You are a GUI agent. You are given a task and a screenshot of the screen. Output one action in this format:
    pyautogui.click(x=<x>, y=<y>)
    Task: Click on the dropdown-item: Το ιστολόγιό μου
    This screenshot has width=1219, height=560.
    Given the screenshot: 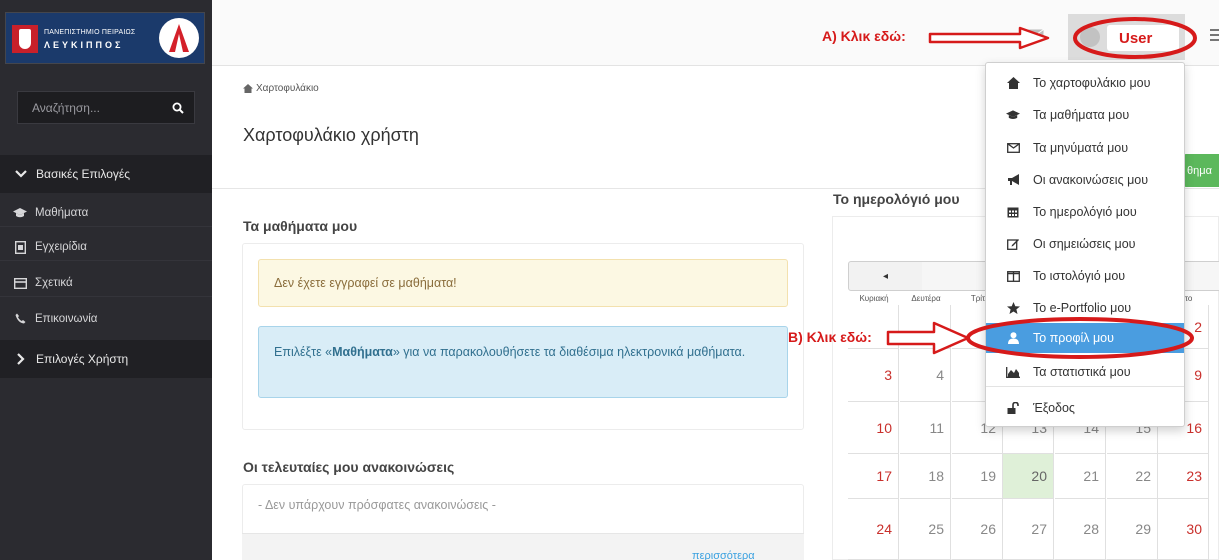 What is the action you would take?
    pyautogui.click(x=1085, y=276)
    